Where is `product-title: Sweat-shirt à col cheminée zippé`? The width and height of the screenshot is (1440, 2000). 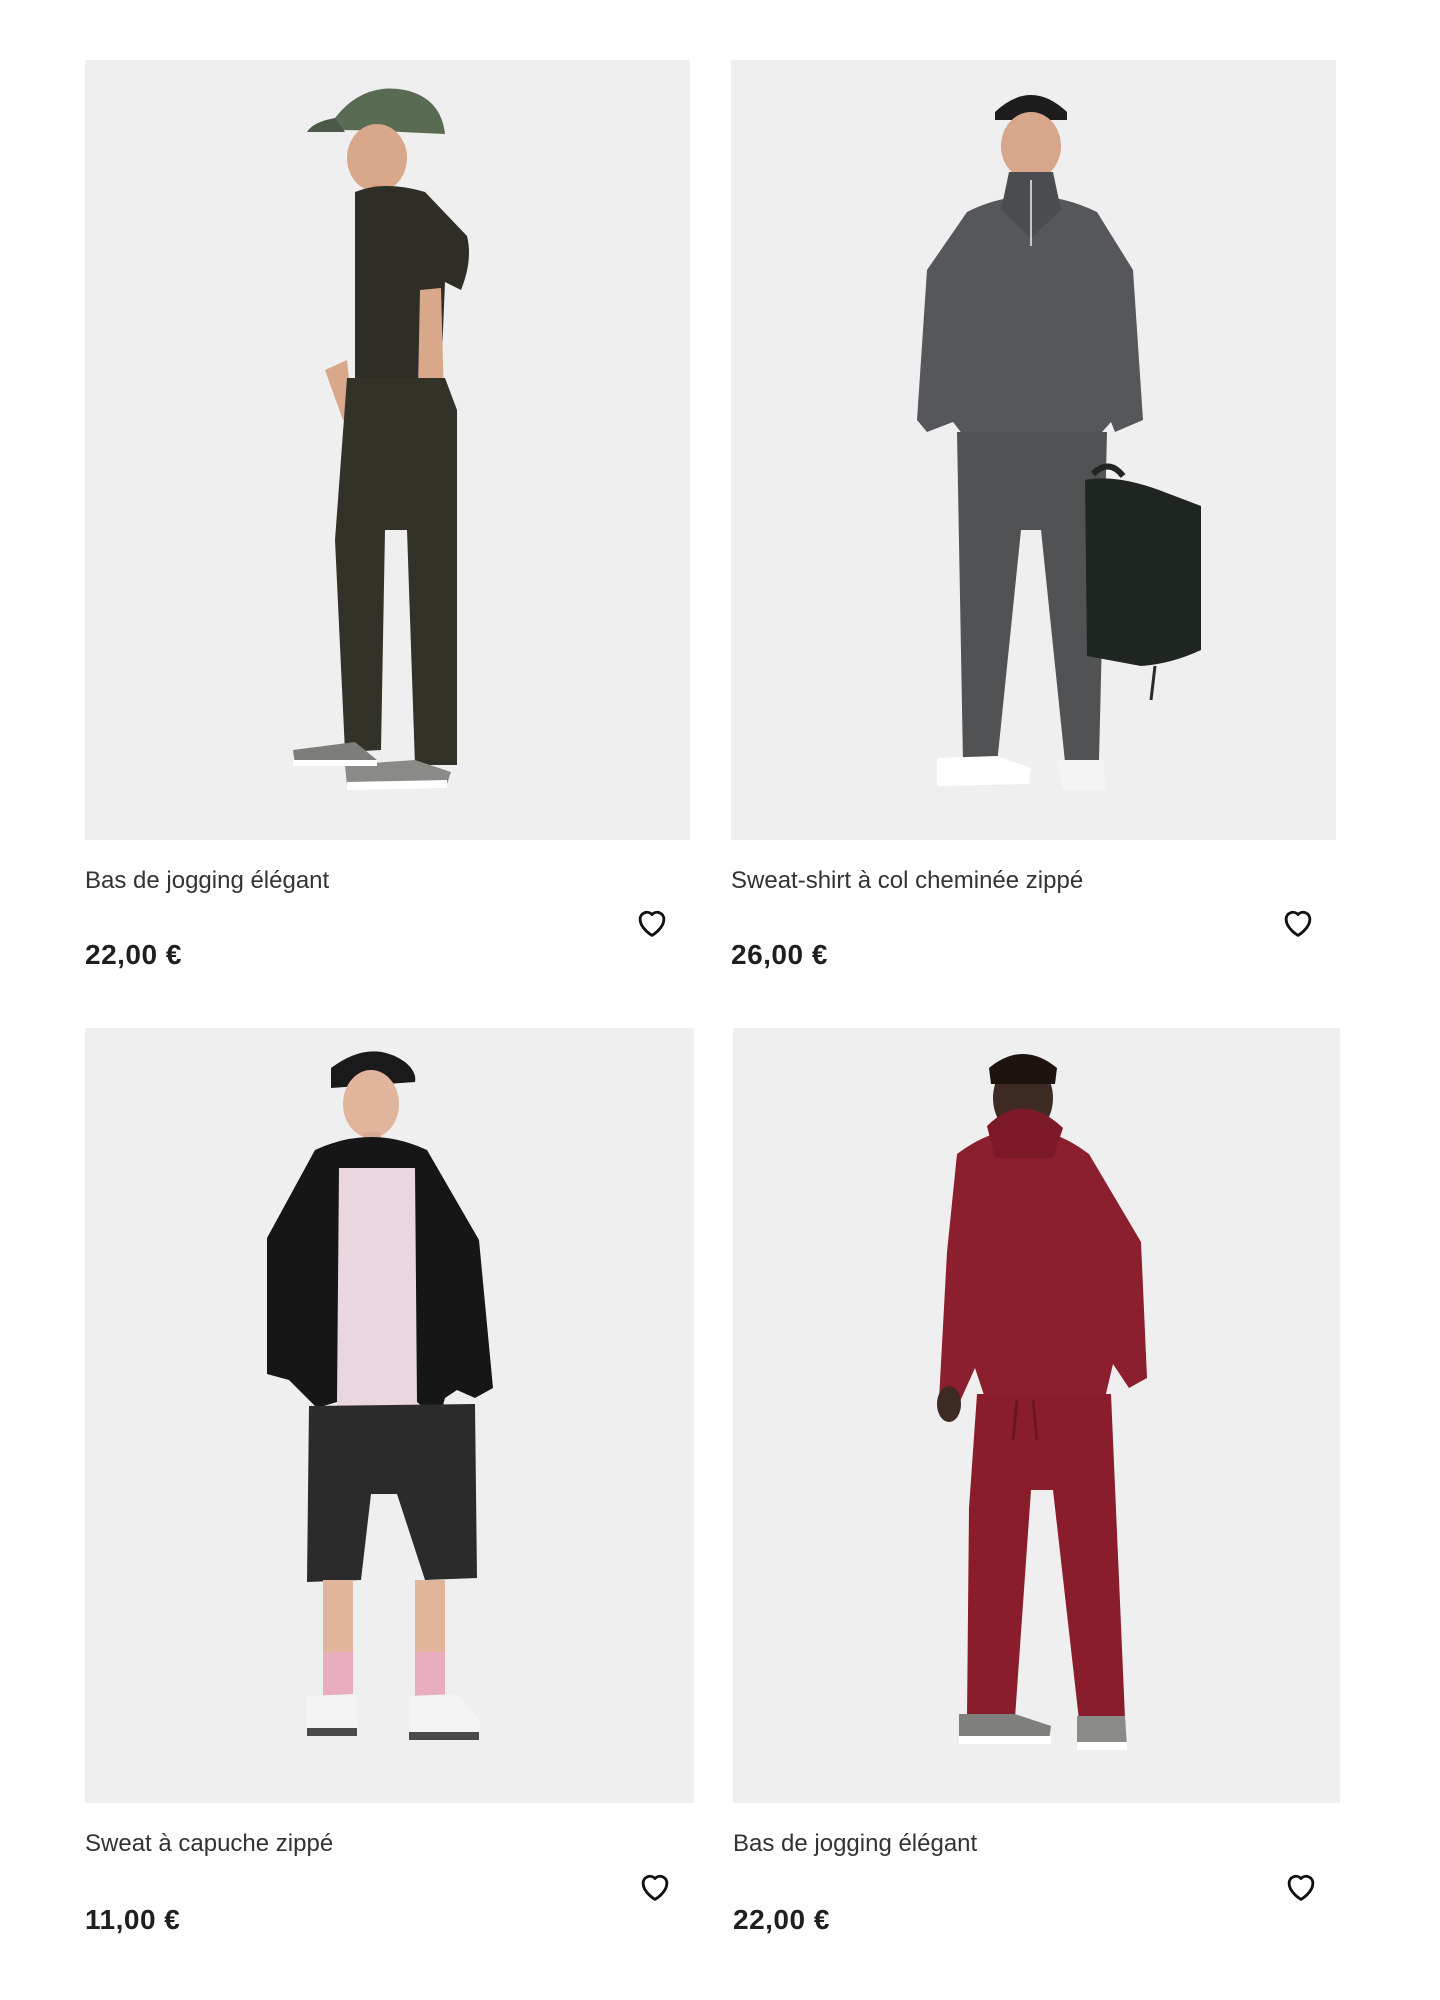
product-title: Sweat-shirt à col cheminée zippé is located at coordinates (907, 881).